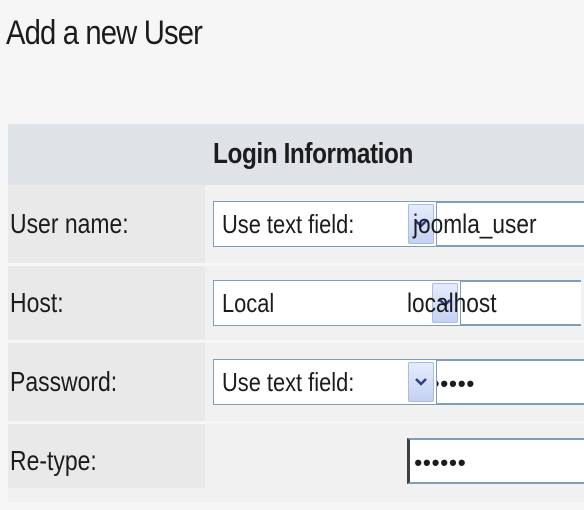 The image size is (584, 510). What do you see at coordinates (247, 302) in the screenshot?
I see `host-type-value: Local` at bounding box center [247, 302].